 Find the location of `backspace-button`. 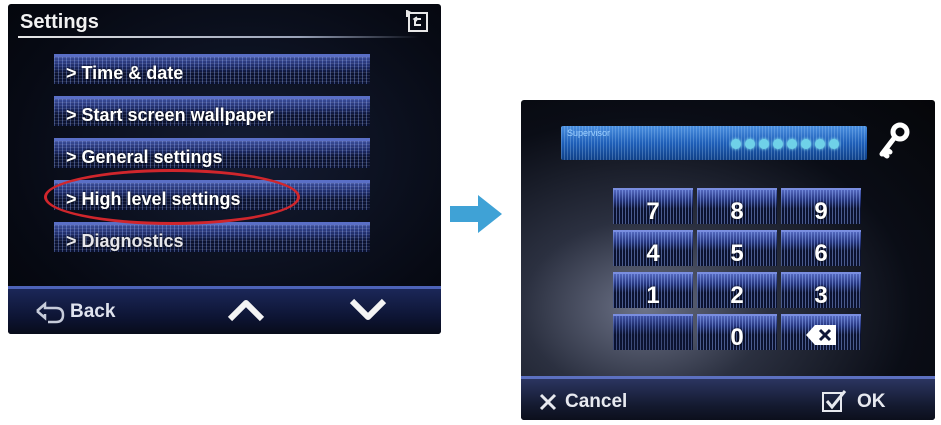

backspace-button is located at coordinates (821, 332).